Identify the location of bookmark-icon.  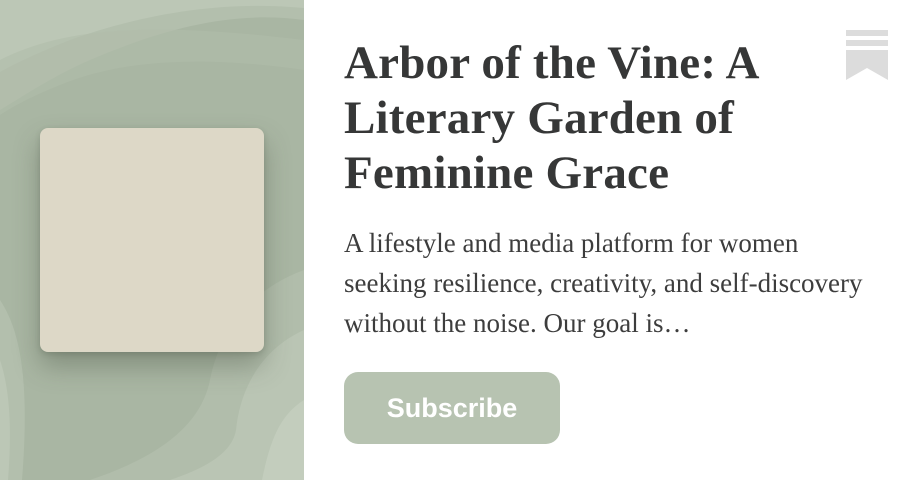
(867, 55).